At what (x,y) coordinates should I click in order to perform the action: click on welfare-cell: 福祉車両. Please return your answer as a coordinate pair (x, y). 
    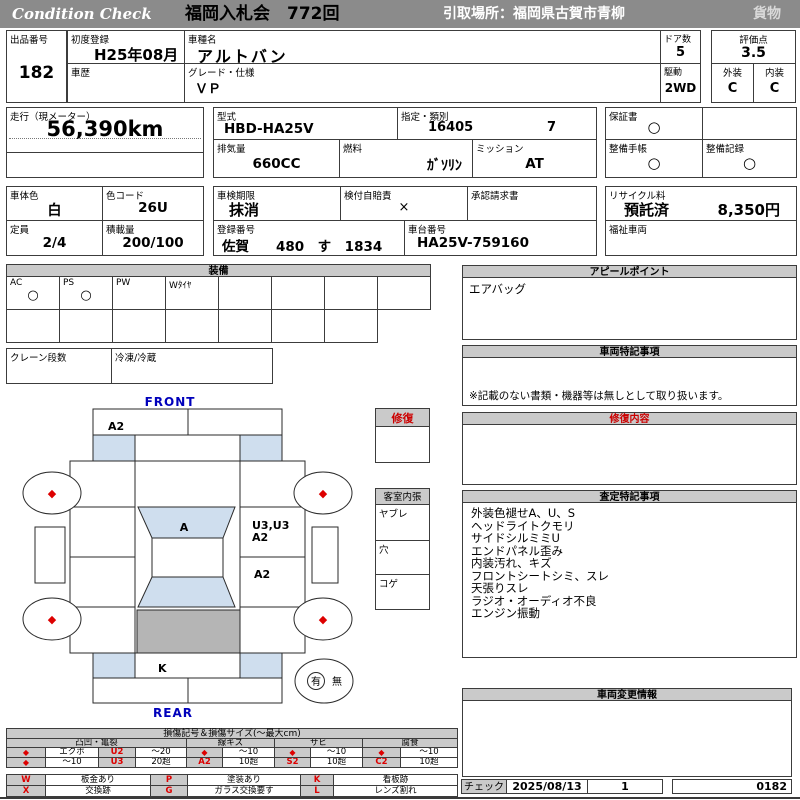
    Looking at the image, I should click on (701, 238).